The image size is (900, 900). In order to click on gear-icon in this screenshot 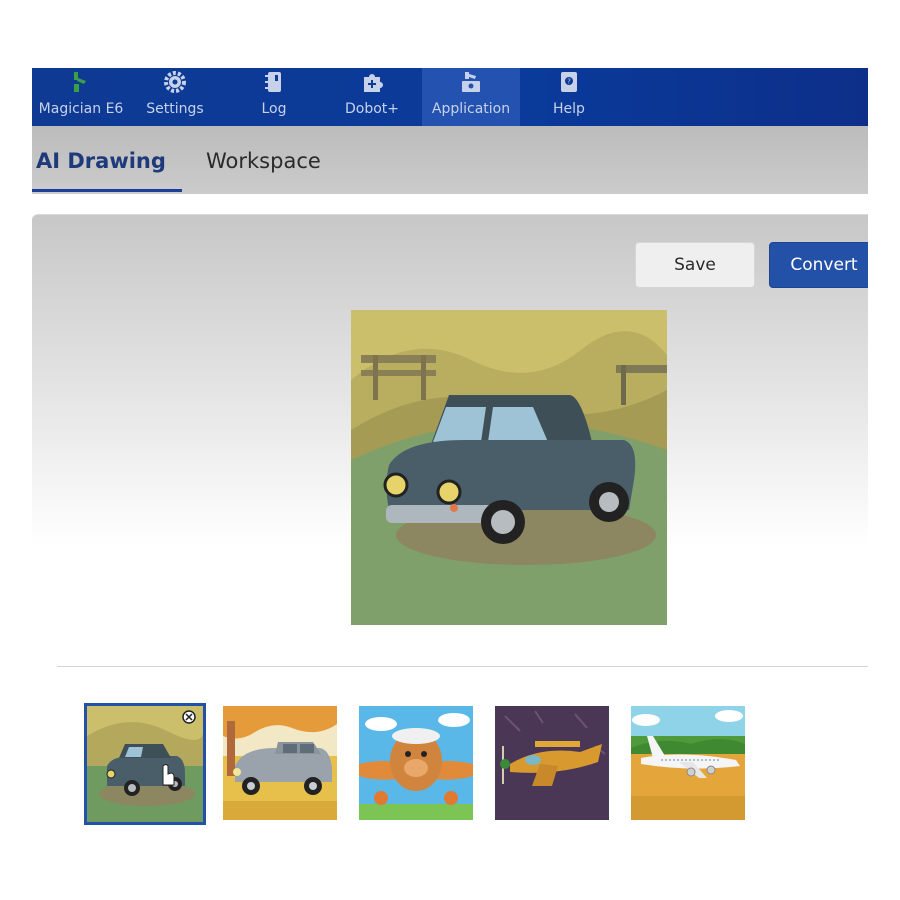, I will do `click(175, 82)`.